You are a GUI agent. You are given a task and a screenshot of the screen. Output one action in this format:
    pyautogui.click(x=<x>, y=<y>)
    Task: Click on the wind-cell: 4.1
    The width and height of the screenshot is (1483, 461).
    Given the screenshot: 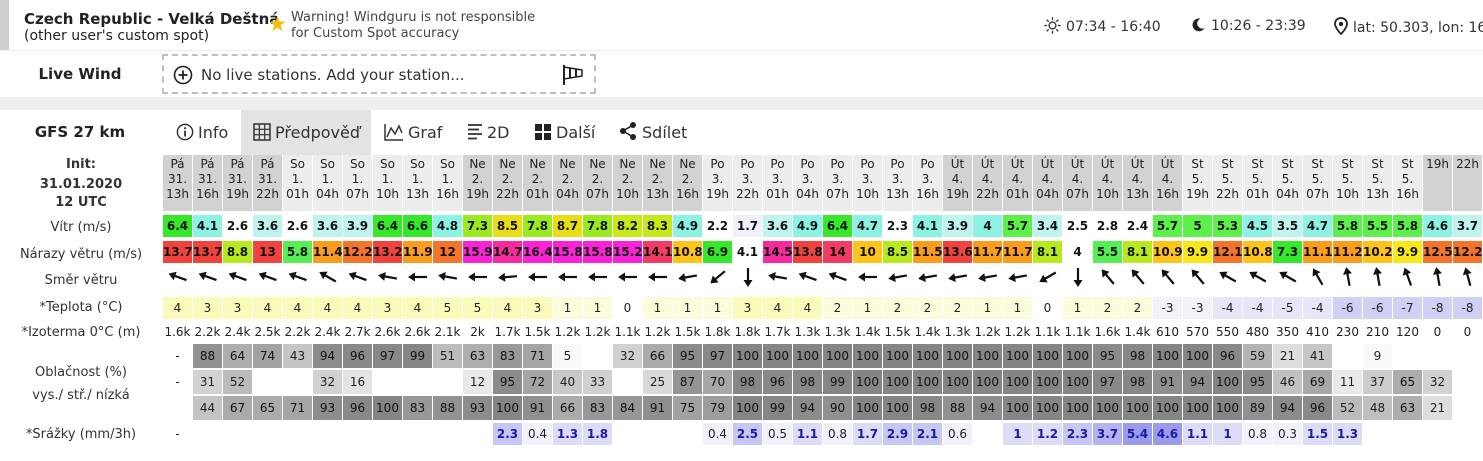 What is the action you would take?
    pyautogui.click(x=207, y=226)
    